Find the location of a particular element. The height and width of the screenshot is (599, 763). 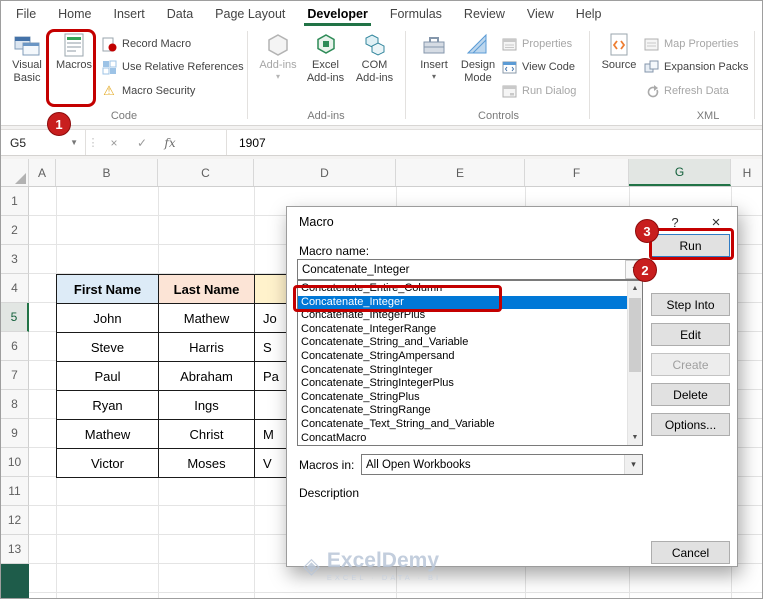

row-header-3: 3 is located at coordinates (15, 259).